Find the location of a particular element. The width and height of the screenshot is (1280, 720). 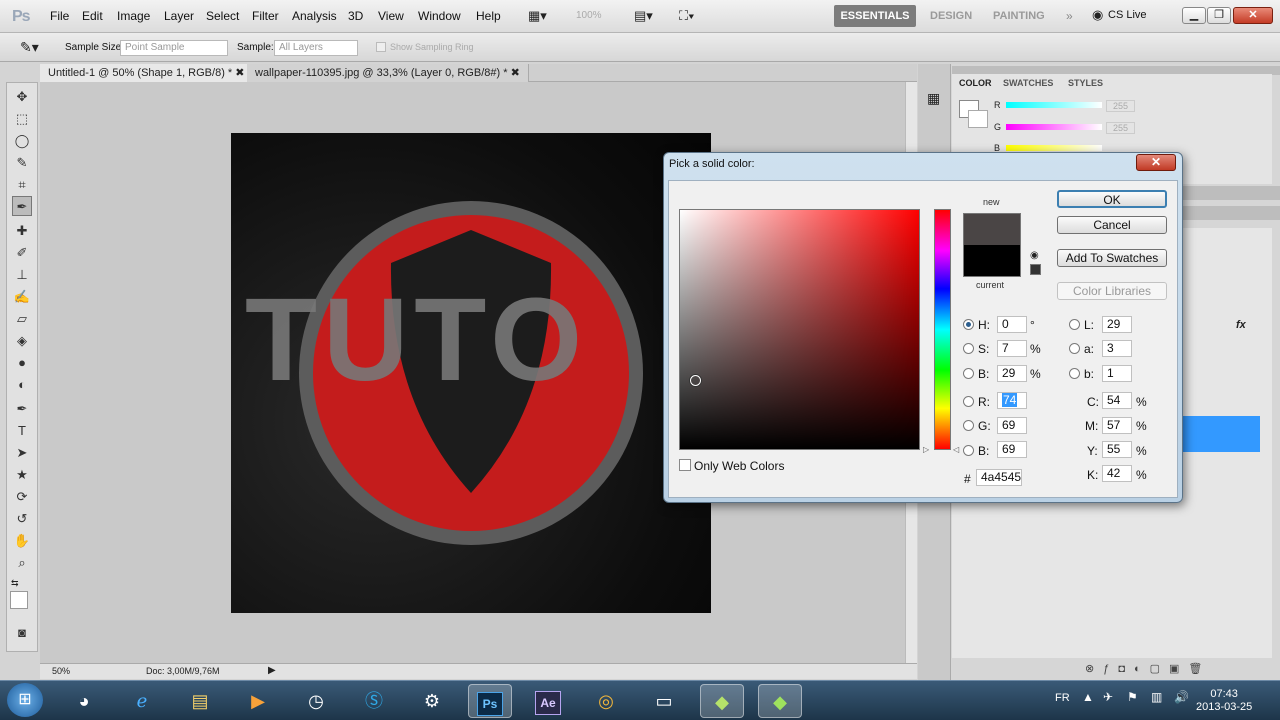

lab-a-input: 3 is located at coordinates (1117, 348).